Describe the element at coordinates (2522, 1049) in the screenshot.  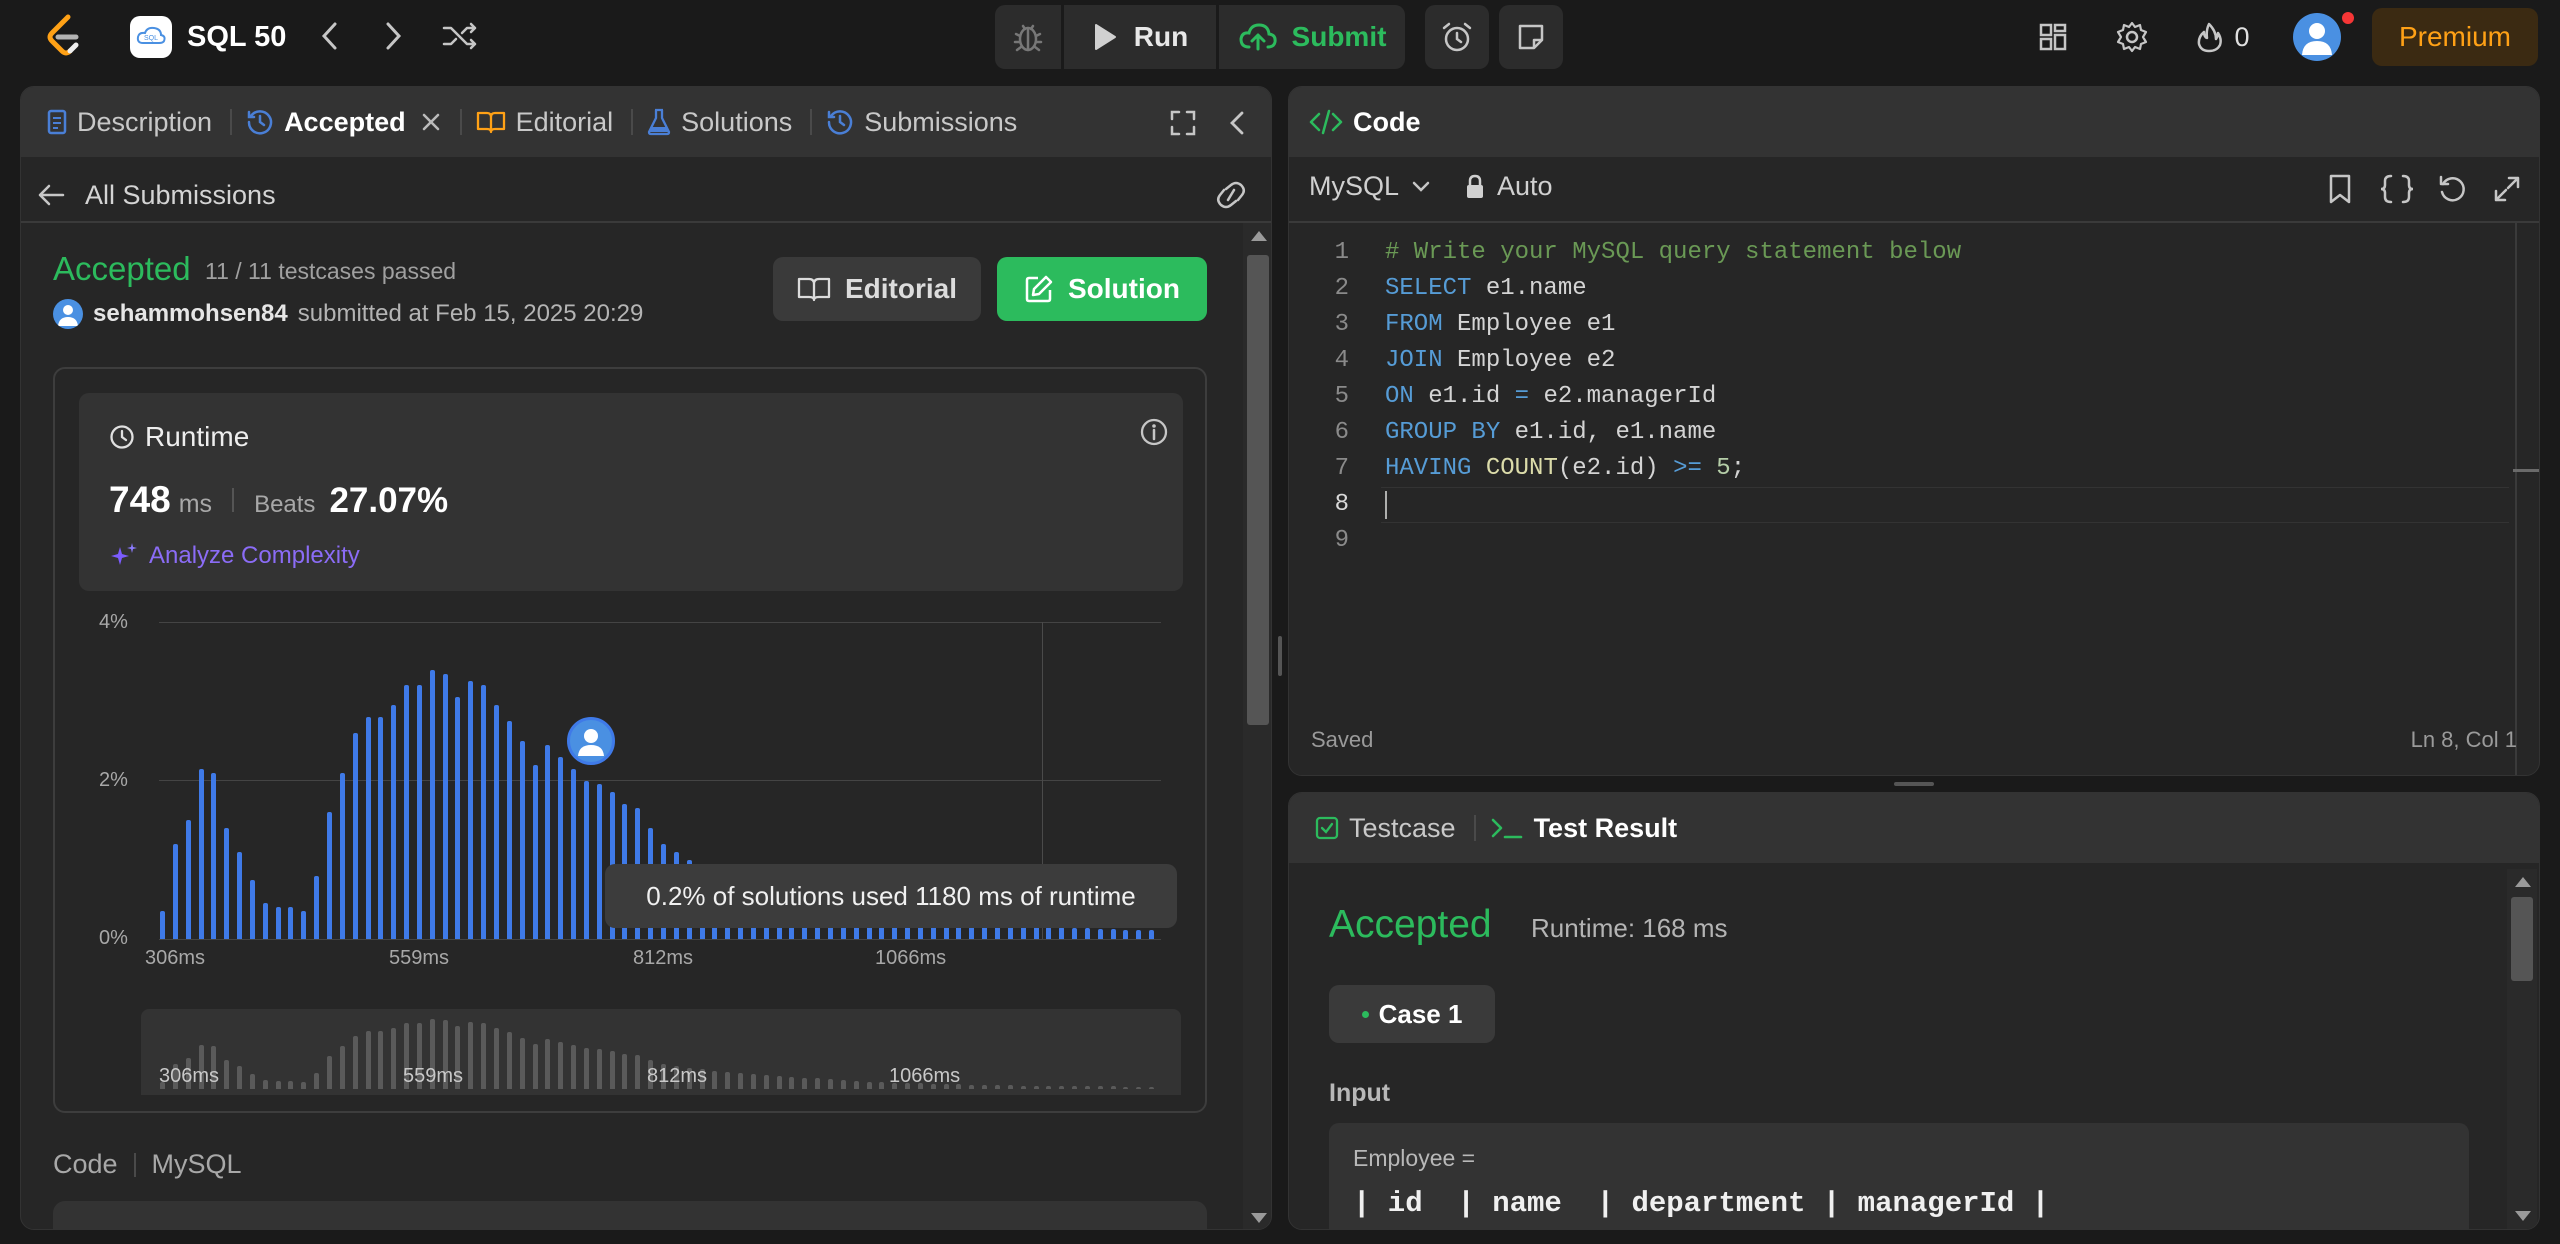
I see `result-scrollbar-track` at that location.